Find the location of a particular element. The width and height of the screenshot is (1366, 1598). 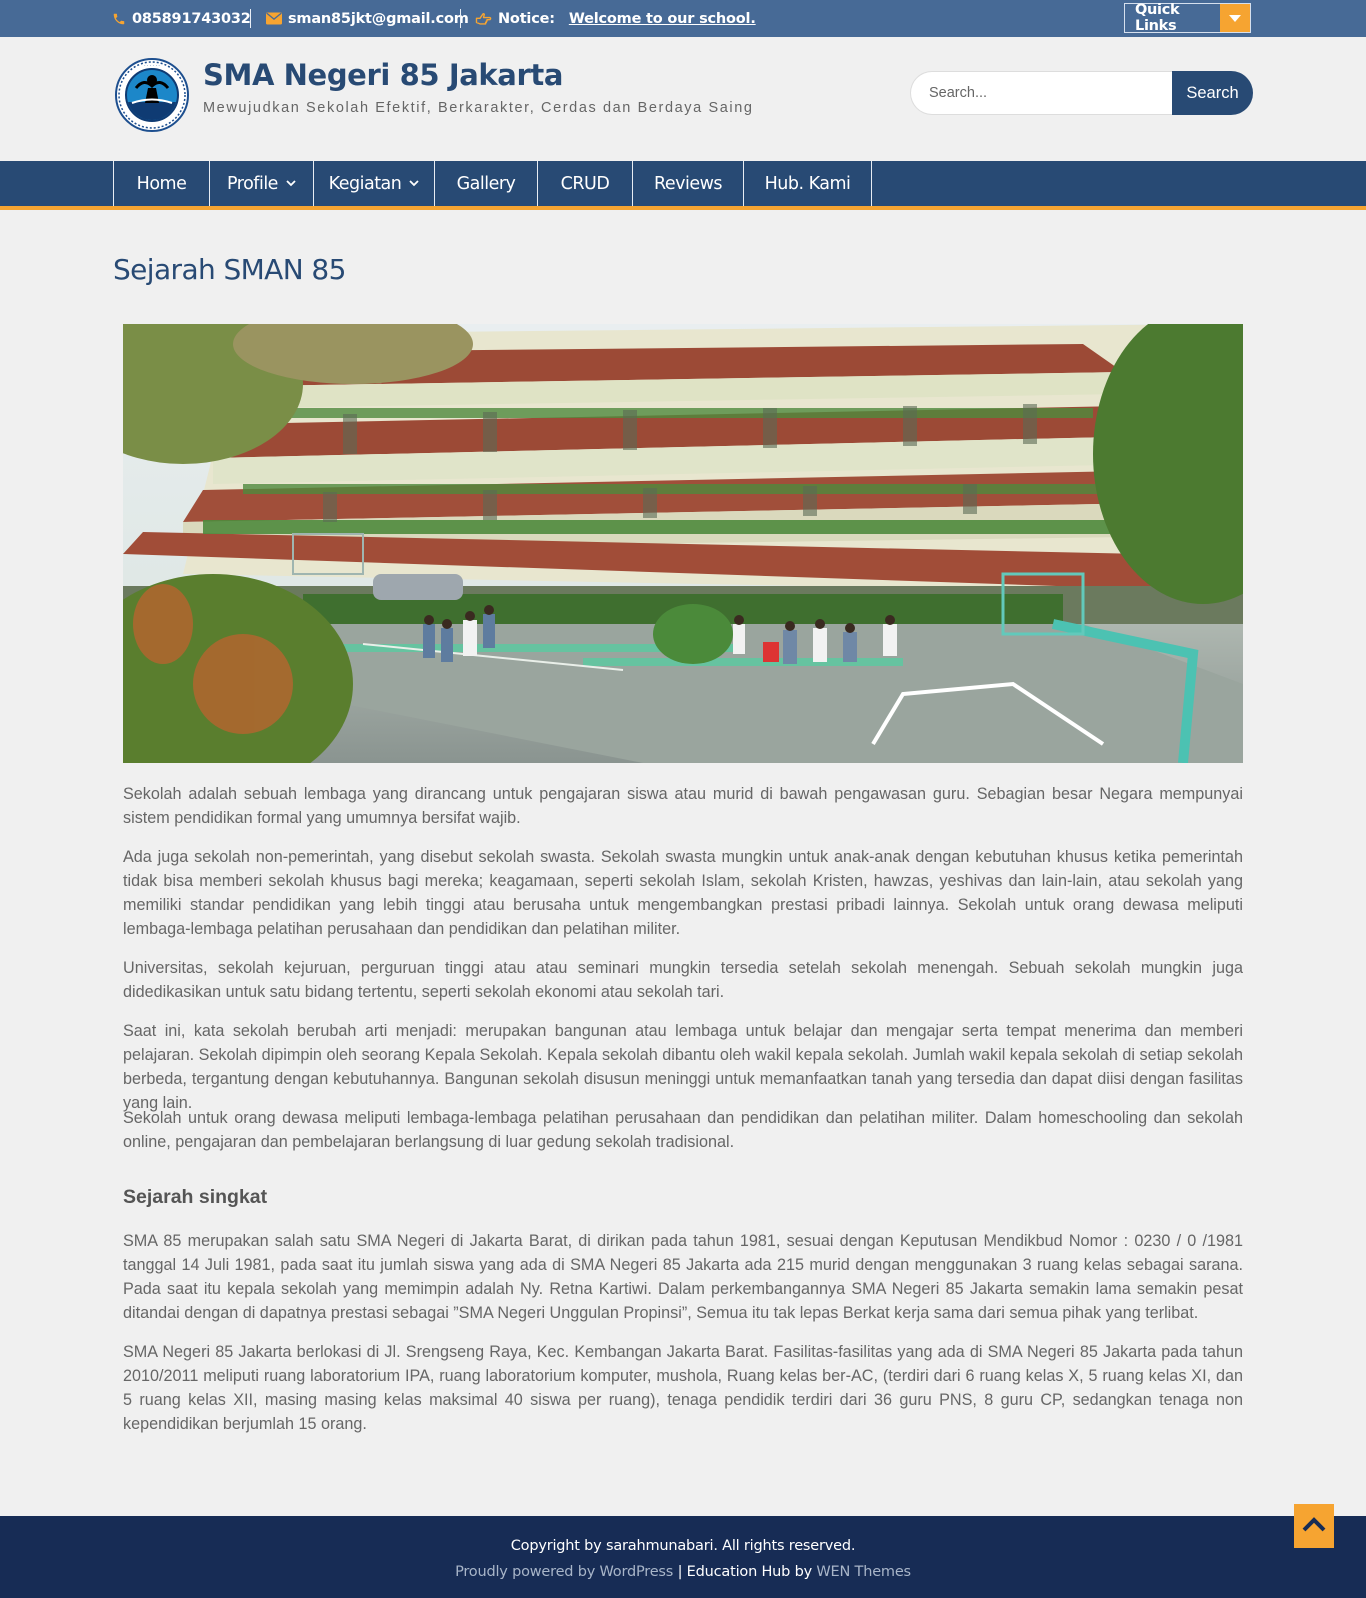

caret-down-icon is located at coordinates (1235, 18).